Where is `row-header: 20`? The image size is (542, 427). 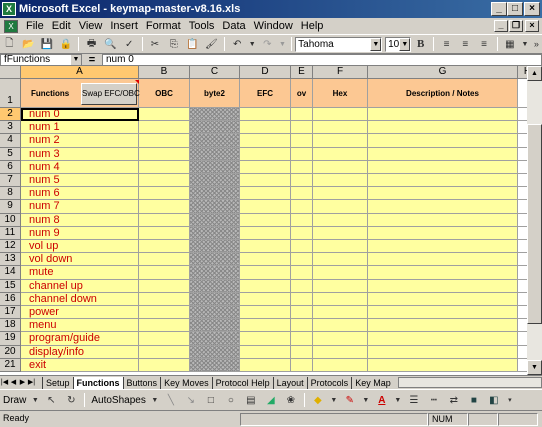 row-header: 20 is located at coordinates (10, 352).